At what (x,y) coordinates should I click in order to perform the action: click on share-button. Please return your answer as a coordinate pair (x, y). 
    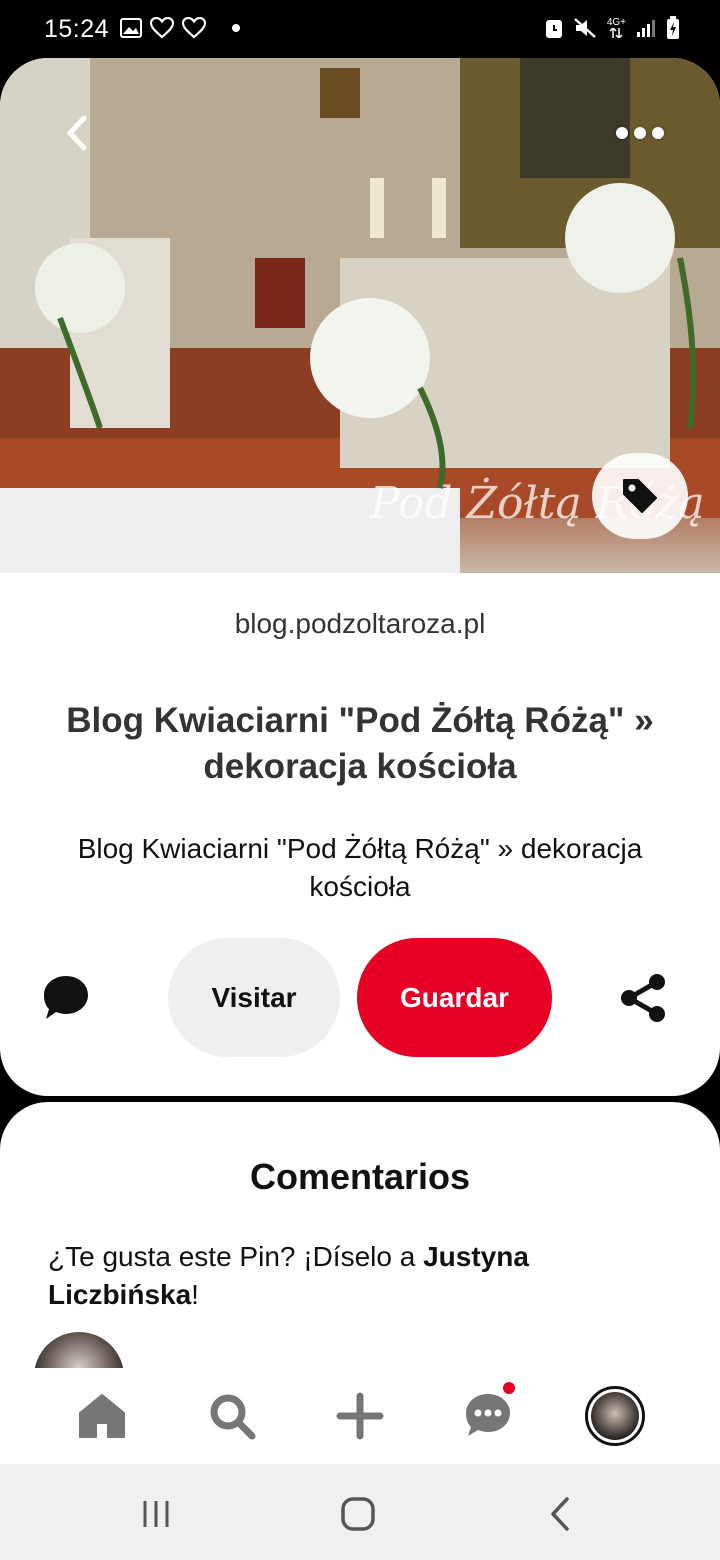
    Looking at the image, I should click on (644, 998).